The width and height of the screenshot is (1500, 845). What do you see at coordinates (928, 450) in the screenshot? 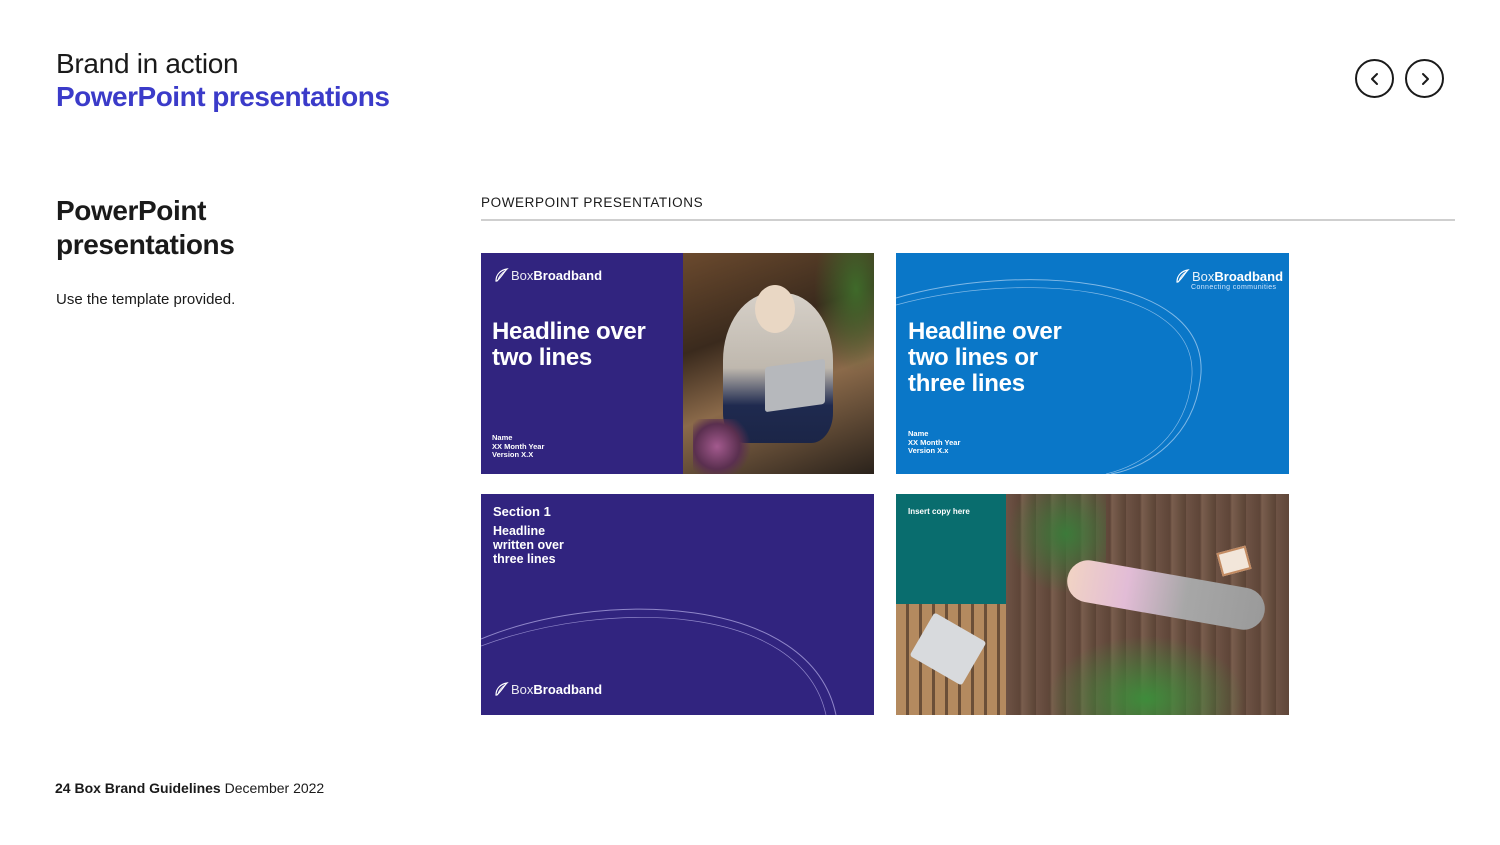
I see `meta-version: Version X.x` at bounding box center [928, 450].